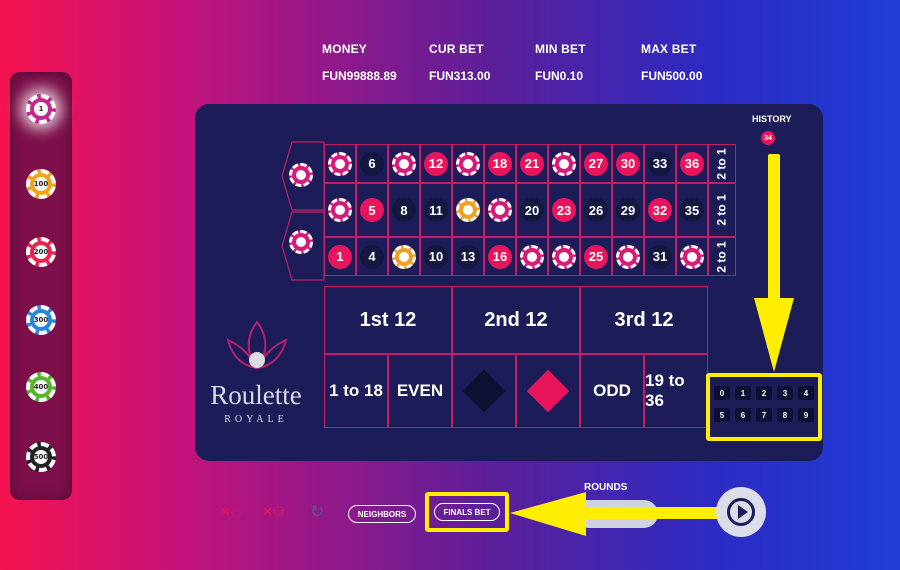  What do you see at coordinates (231, 512) in the screenshot?
I see `clear-bet-icon: ✕◌` at bounding box center [231, 512].